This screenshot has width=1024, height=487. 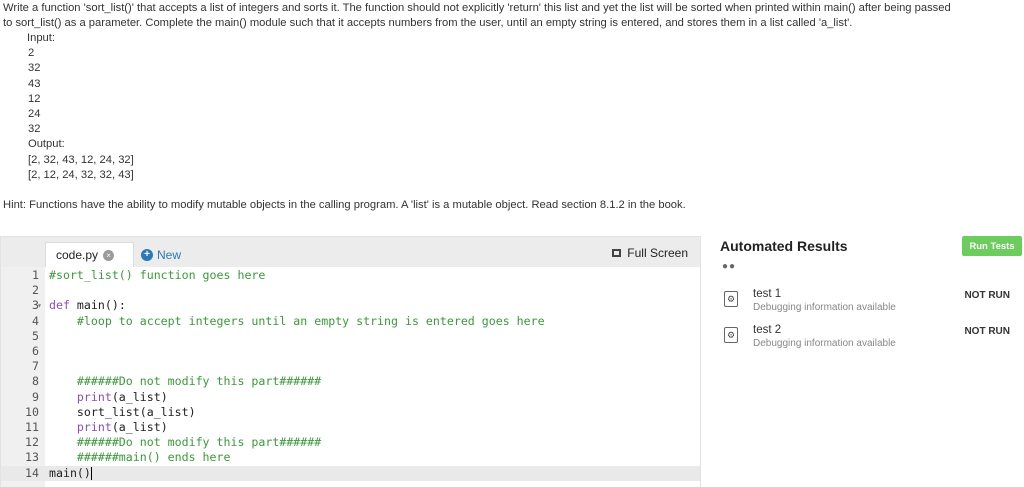 I want to click on line-number: 2, so click(x=35, y=290).